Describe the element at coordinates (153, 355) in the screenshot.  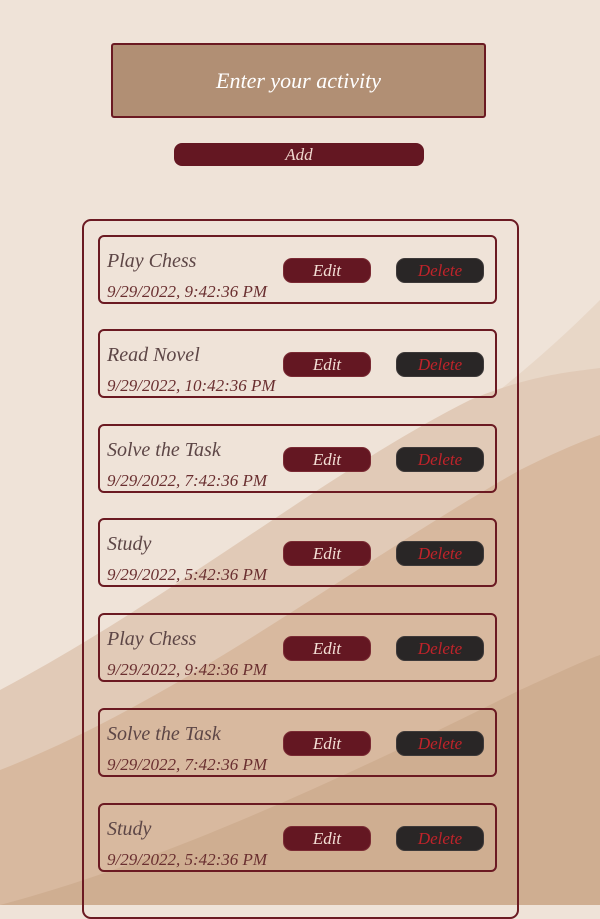
I see `task-name: Read Novel` at that location.